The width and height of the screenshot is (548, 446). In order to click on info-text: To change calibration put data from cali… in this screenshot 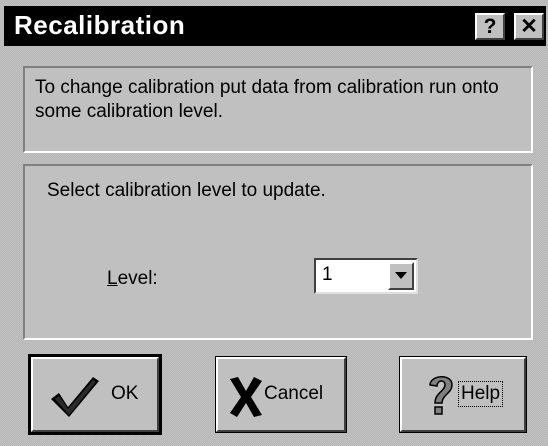, I will do `click(267, 99)`.